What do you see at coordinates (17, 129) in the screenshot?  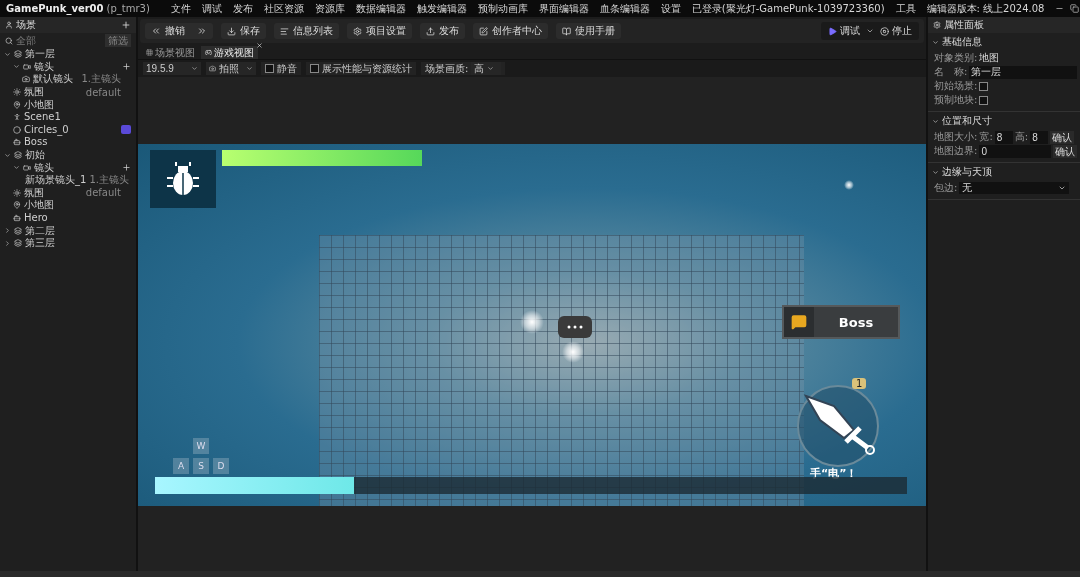 I see `circle-icon` at bounding box center [17, 129].